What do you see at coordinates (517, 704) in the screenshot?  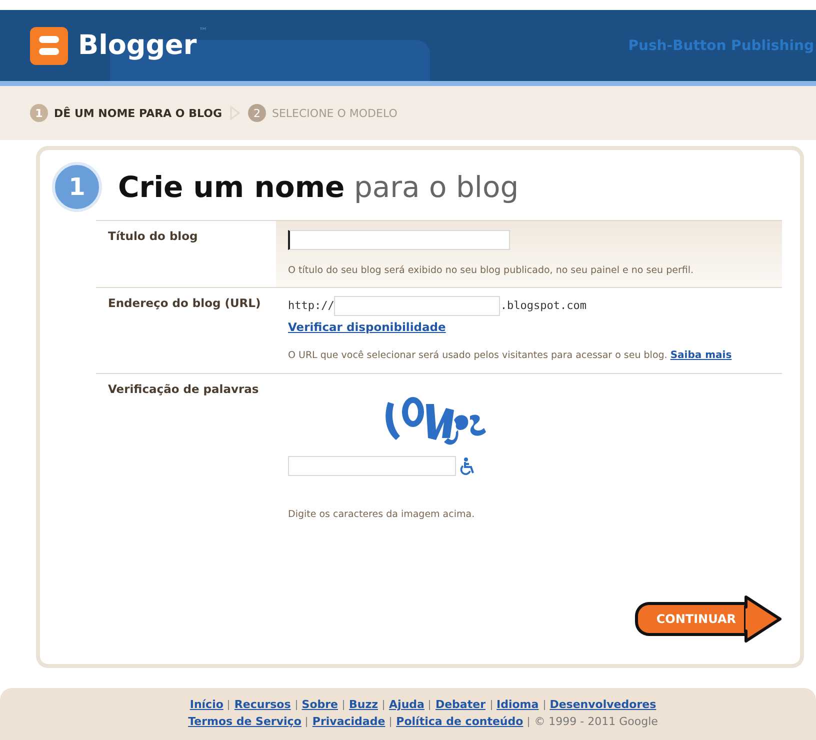 I see `footer-link: Idioma` at bounding box center [517, 704].